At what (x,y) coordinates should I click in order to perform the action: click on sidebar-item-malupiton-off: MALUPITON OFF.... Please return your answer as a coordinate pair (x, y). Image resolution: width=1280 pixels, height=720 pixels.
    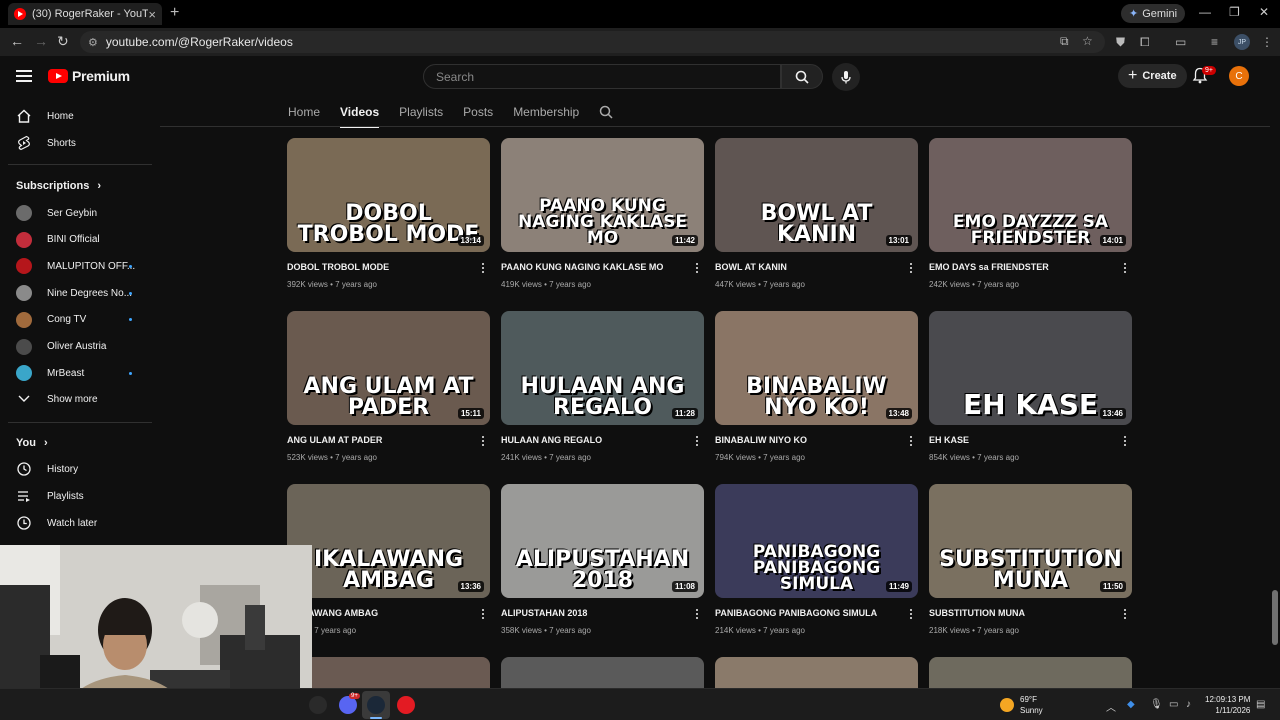
    Looking at the image, I should click on (77, 266).